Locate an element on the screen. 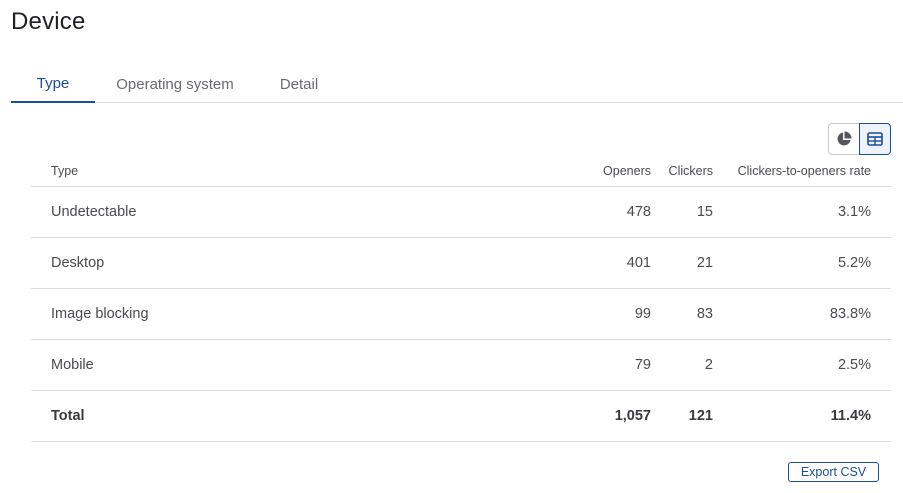 The height and width of the screenshot is (493, 903). cell-clickers: 83 is located at coordinates (704, 314).